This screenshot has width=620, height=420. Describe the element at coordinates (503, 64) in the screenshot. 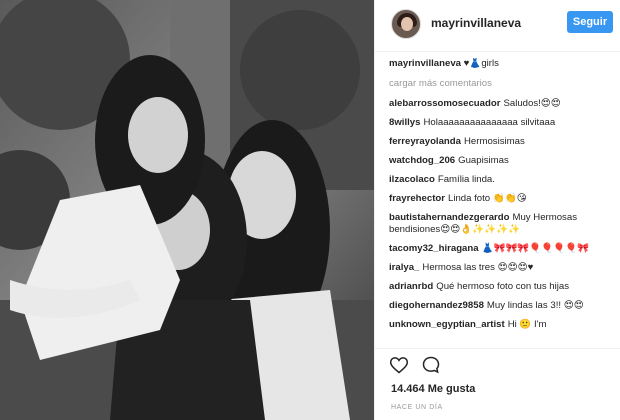

I see `caption: mayrinvillaneva ♥👗girls` at that location.